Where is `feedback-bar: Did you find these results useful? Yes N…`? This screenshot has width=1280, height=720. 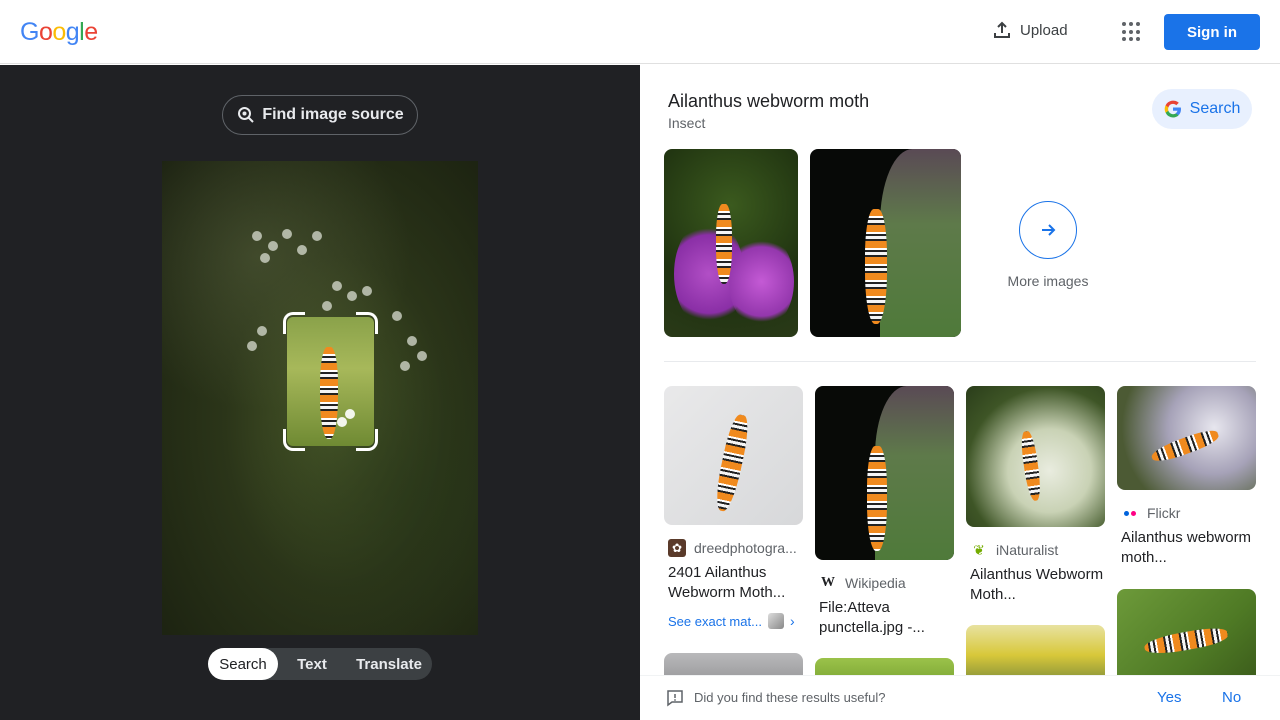
feedback-bar: Did you find these results useful? Yes N… is located at coordinates (960, 697).